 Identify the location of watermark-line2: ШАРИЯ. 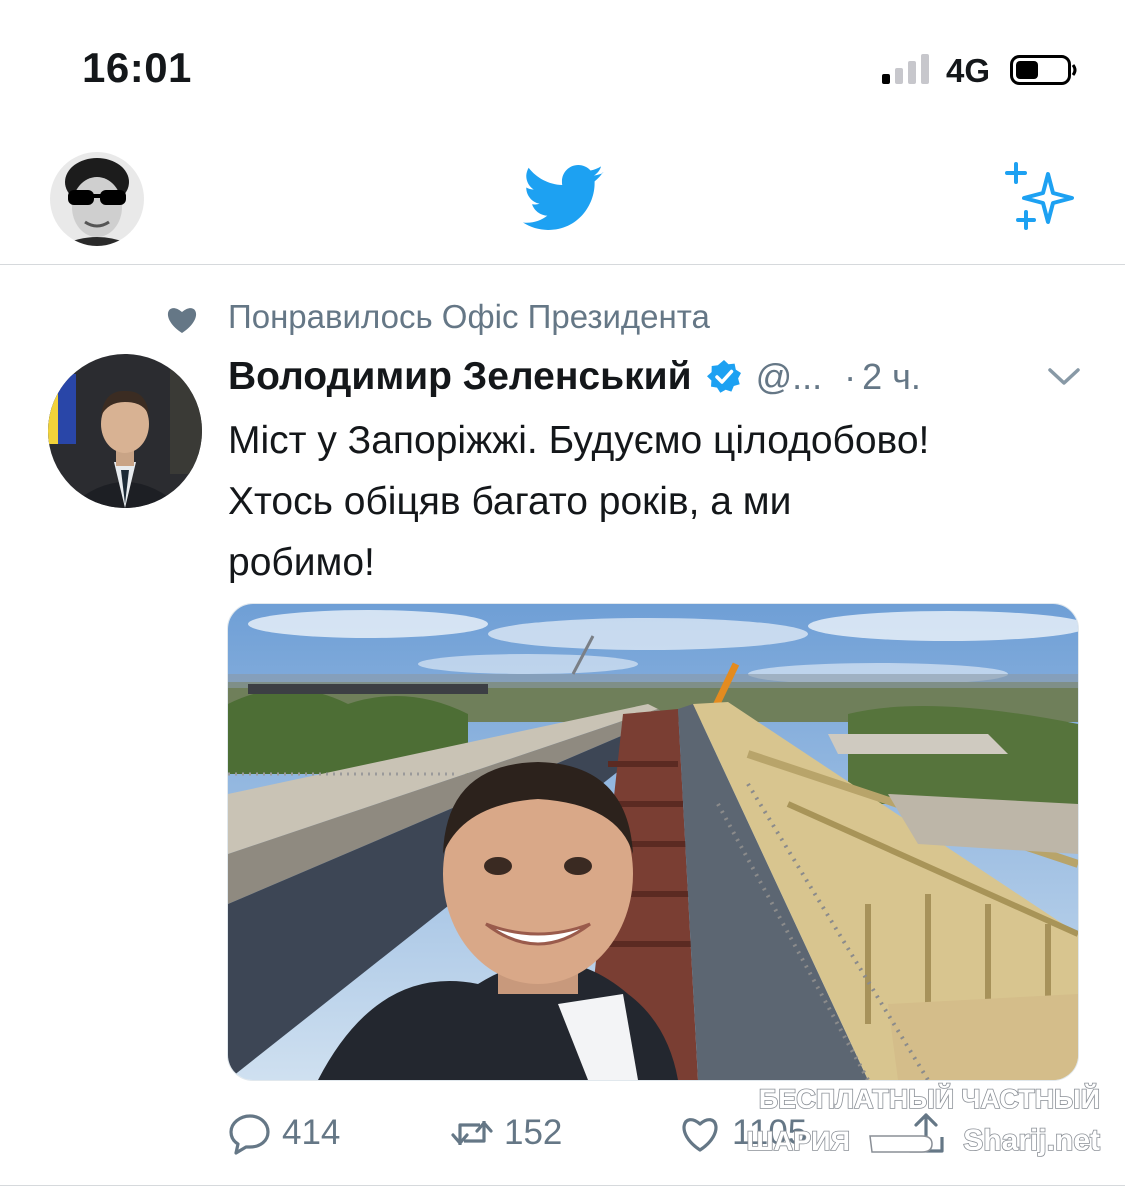
(798, 1141).